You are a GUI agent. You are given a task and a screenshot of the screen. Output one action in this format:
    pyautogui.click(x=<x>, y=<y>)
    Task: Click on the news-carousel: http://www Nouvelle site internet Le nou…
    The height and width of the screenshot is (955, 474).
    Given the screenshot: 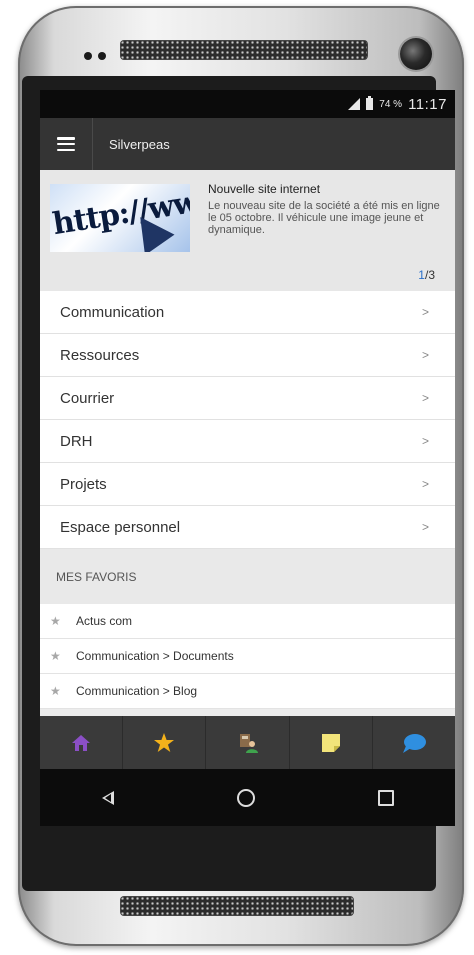 What is the action you would take?
    pyautogui.click(x=247, y=213)
    